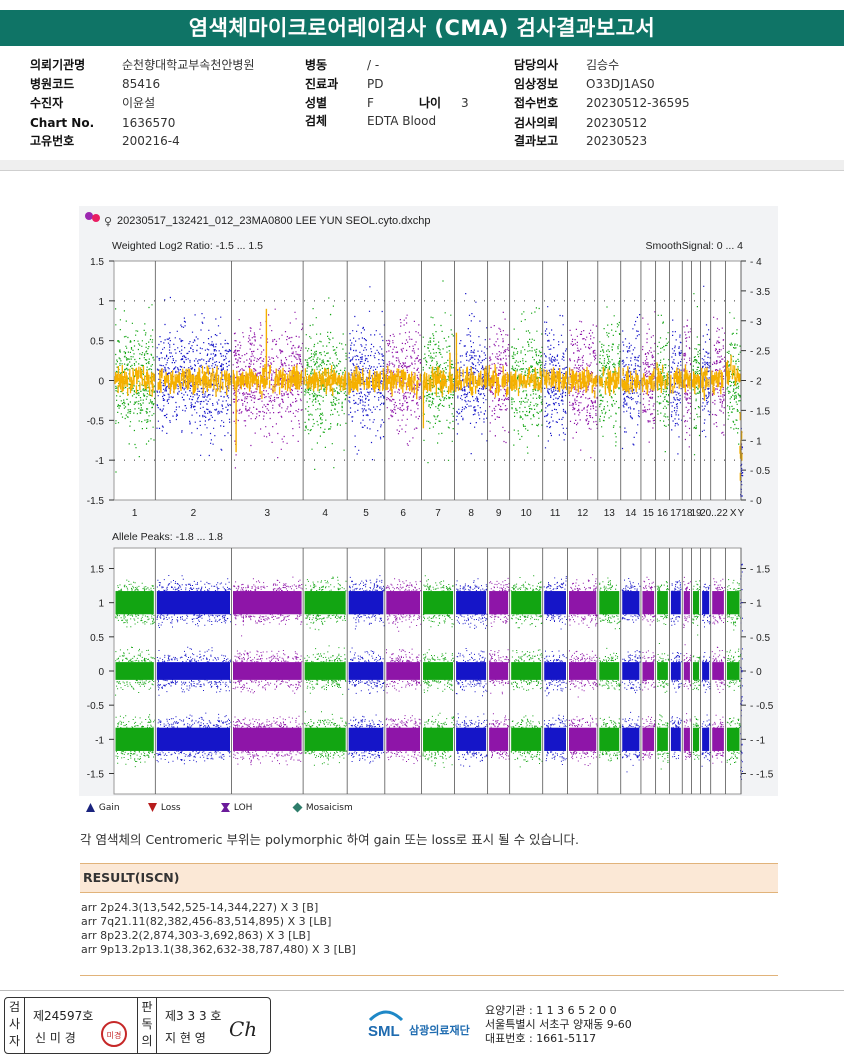  What do you see at coordinates (55, 1038) in the screenshot?
I see `inspector-name: 신 미 경` at bounding box center [55, 1038].